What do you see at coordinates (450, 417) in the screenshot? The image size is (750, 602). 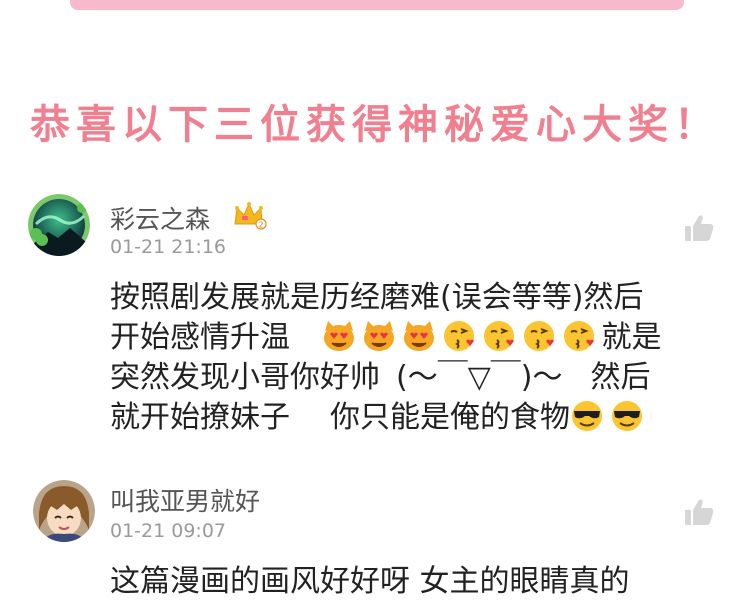 I see `text-segment: 你只能是俺的食物` at bounding box center [450, 417].